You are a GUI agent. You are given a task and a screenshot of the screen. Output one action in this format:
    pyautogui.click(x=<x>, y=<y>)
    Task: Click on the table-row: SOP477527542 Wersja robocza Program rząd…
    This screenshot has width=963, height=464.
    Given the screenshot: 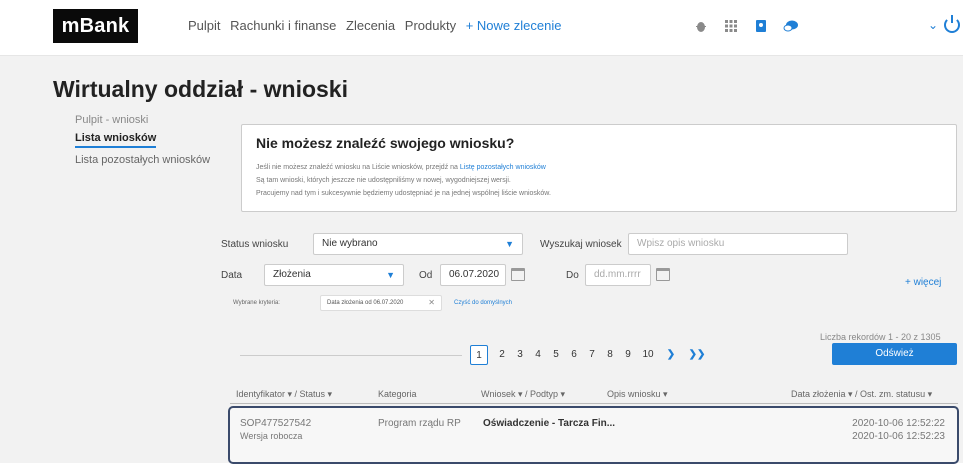 What is the action you would take?
    pyautogui.click(x=593, y=435)
    